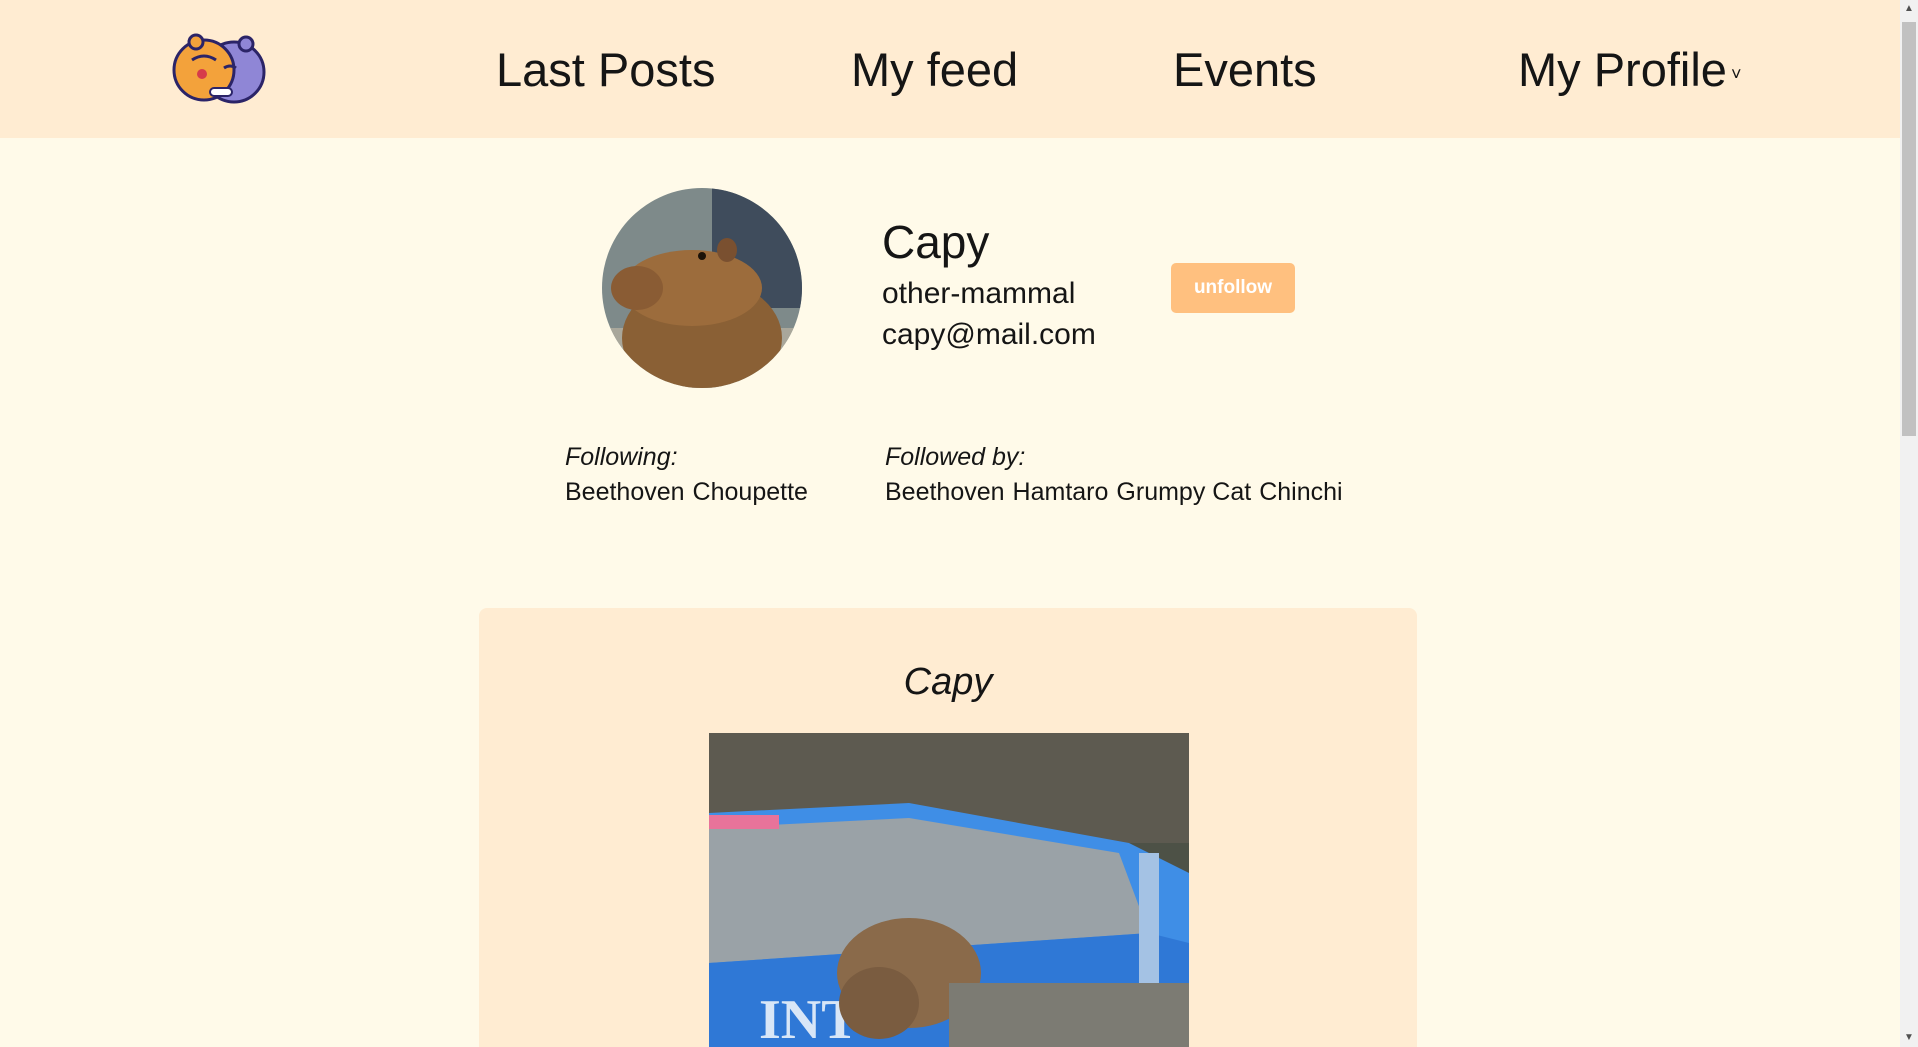 This screenshot has height=1047, width=1918. Describe the element at coordinates (936, 242) in the screenshot. I see `profile-name: Capy` at that location.